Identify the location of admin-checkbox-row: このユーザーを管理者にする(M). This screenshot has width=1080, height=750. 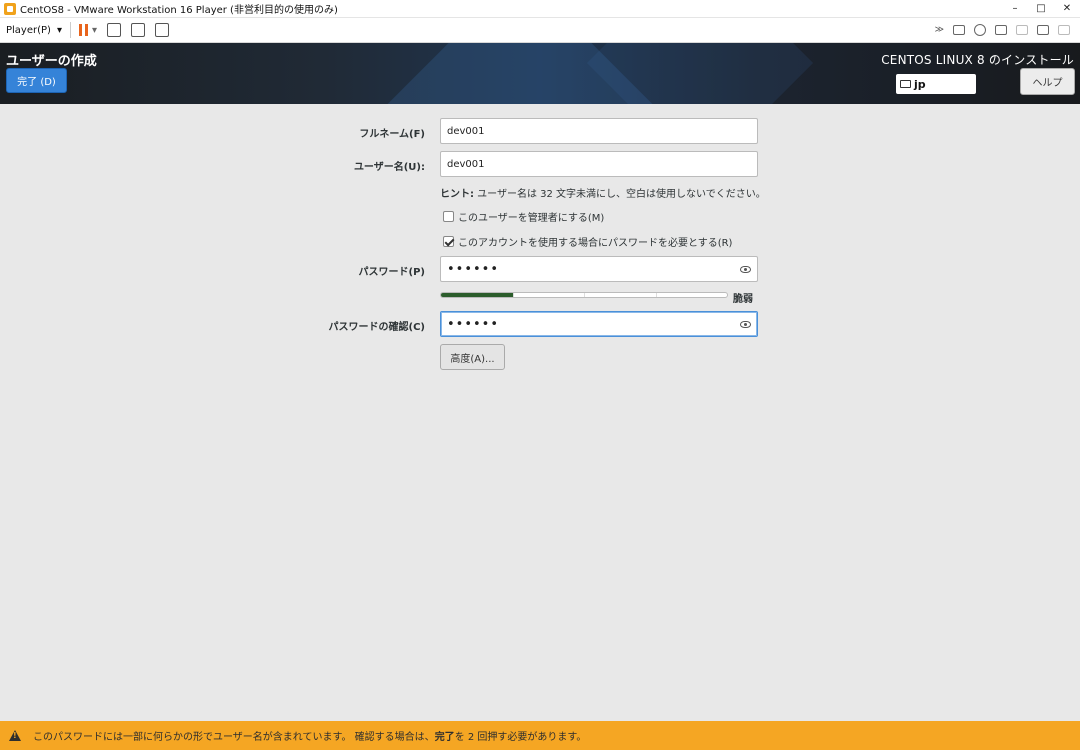
(523, 216).